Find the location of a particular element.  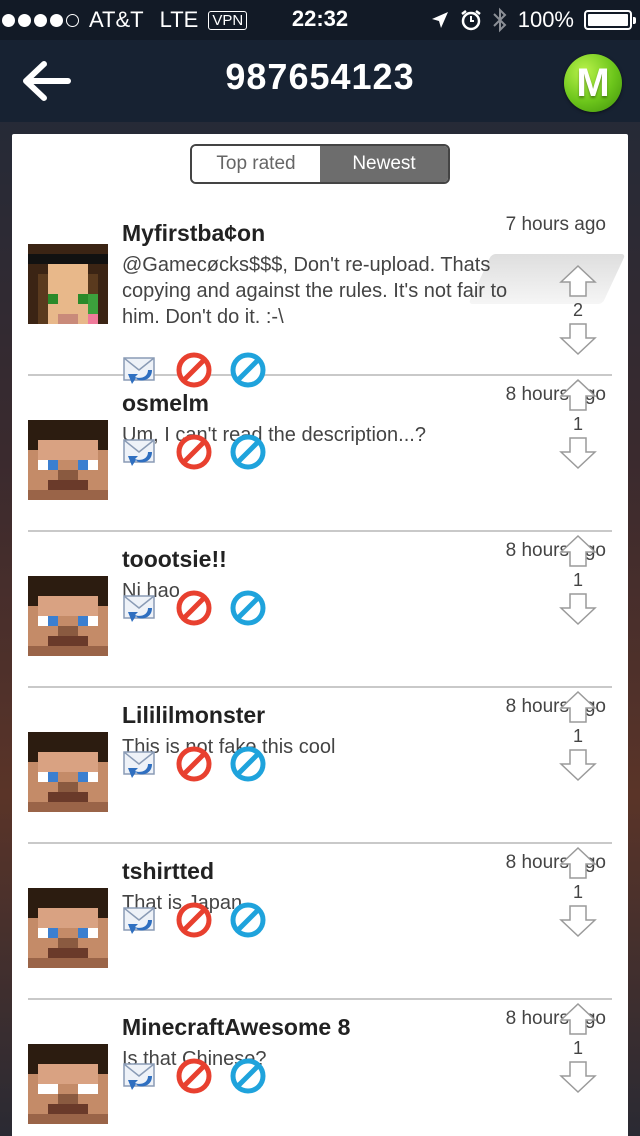

tab-newest: Newest is located at coordinates (384, 164).